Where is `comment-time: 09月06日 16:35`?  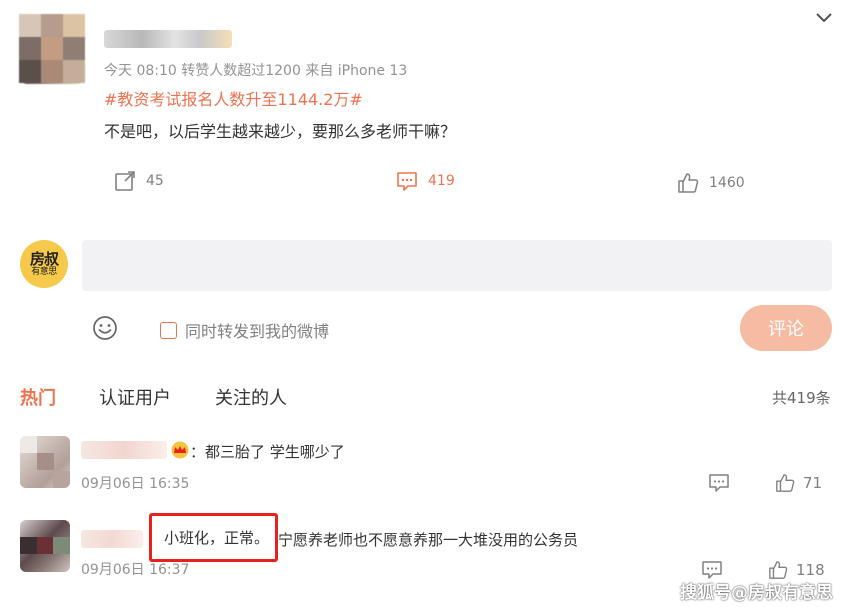
comment-time: 09月06日 16:35 is located at coordinates (135, 484).